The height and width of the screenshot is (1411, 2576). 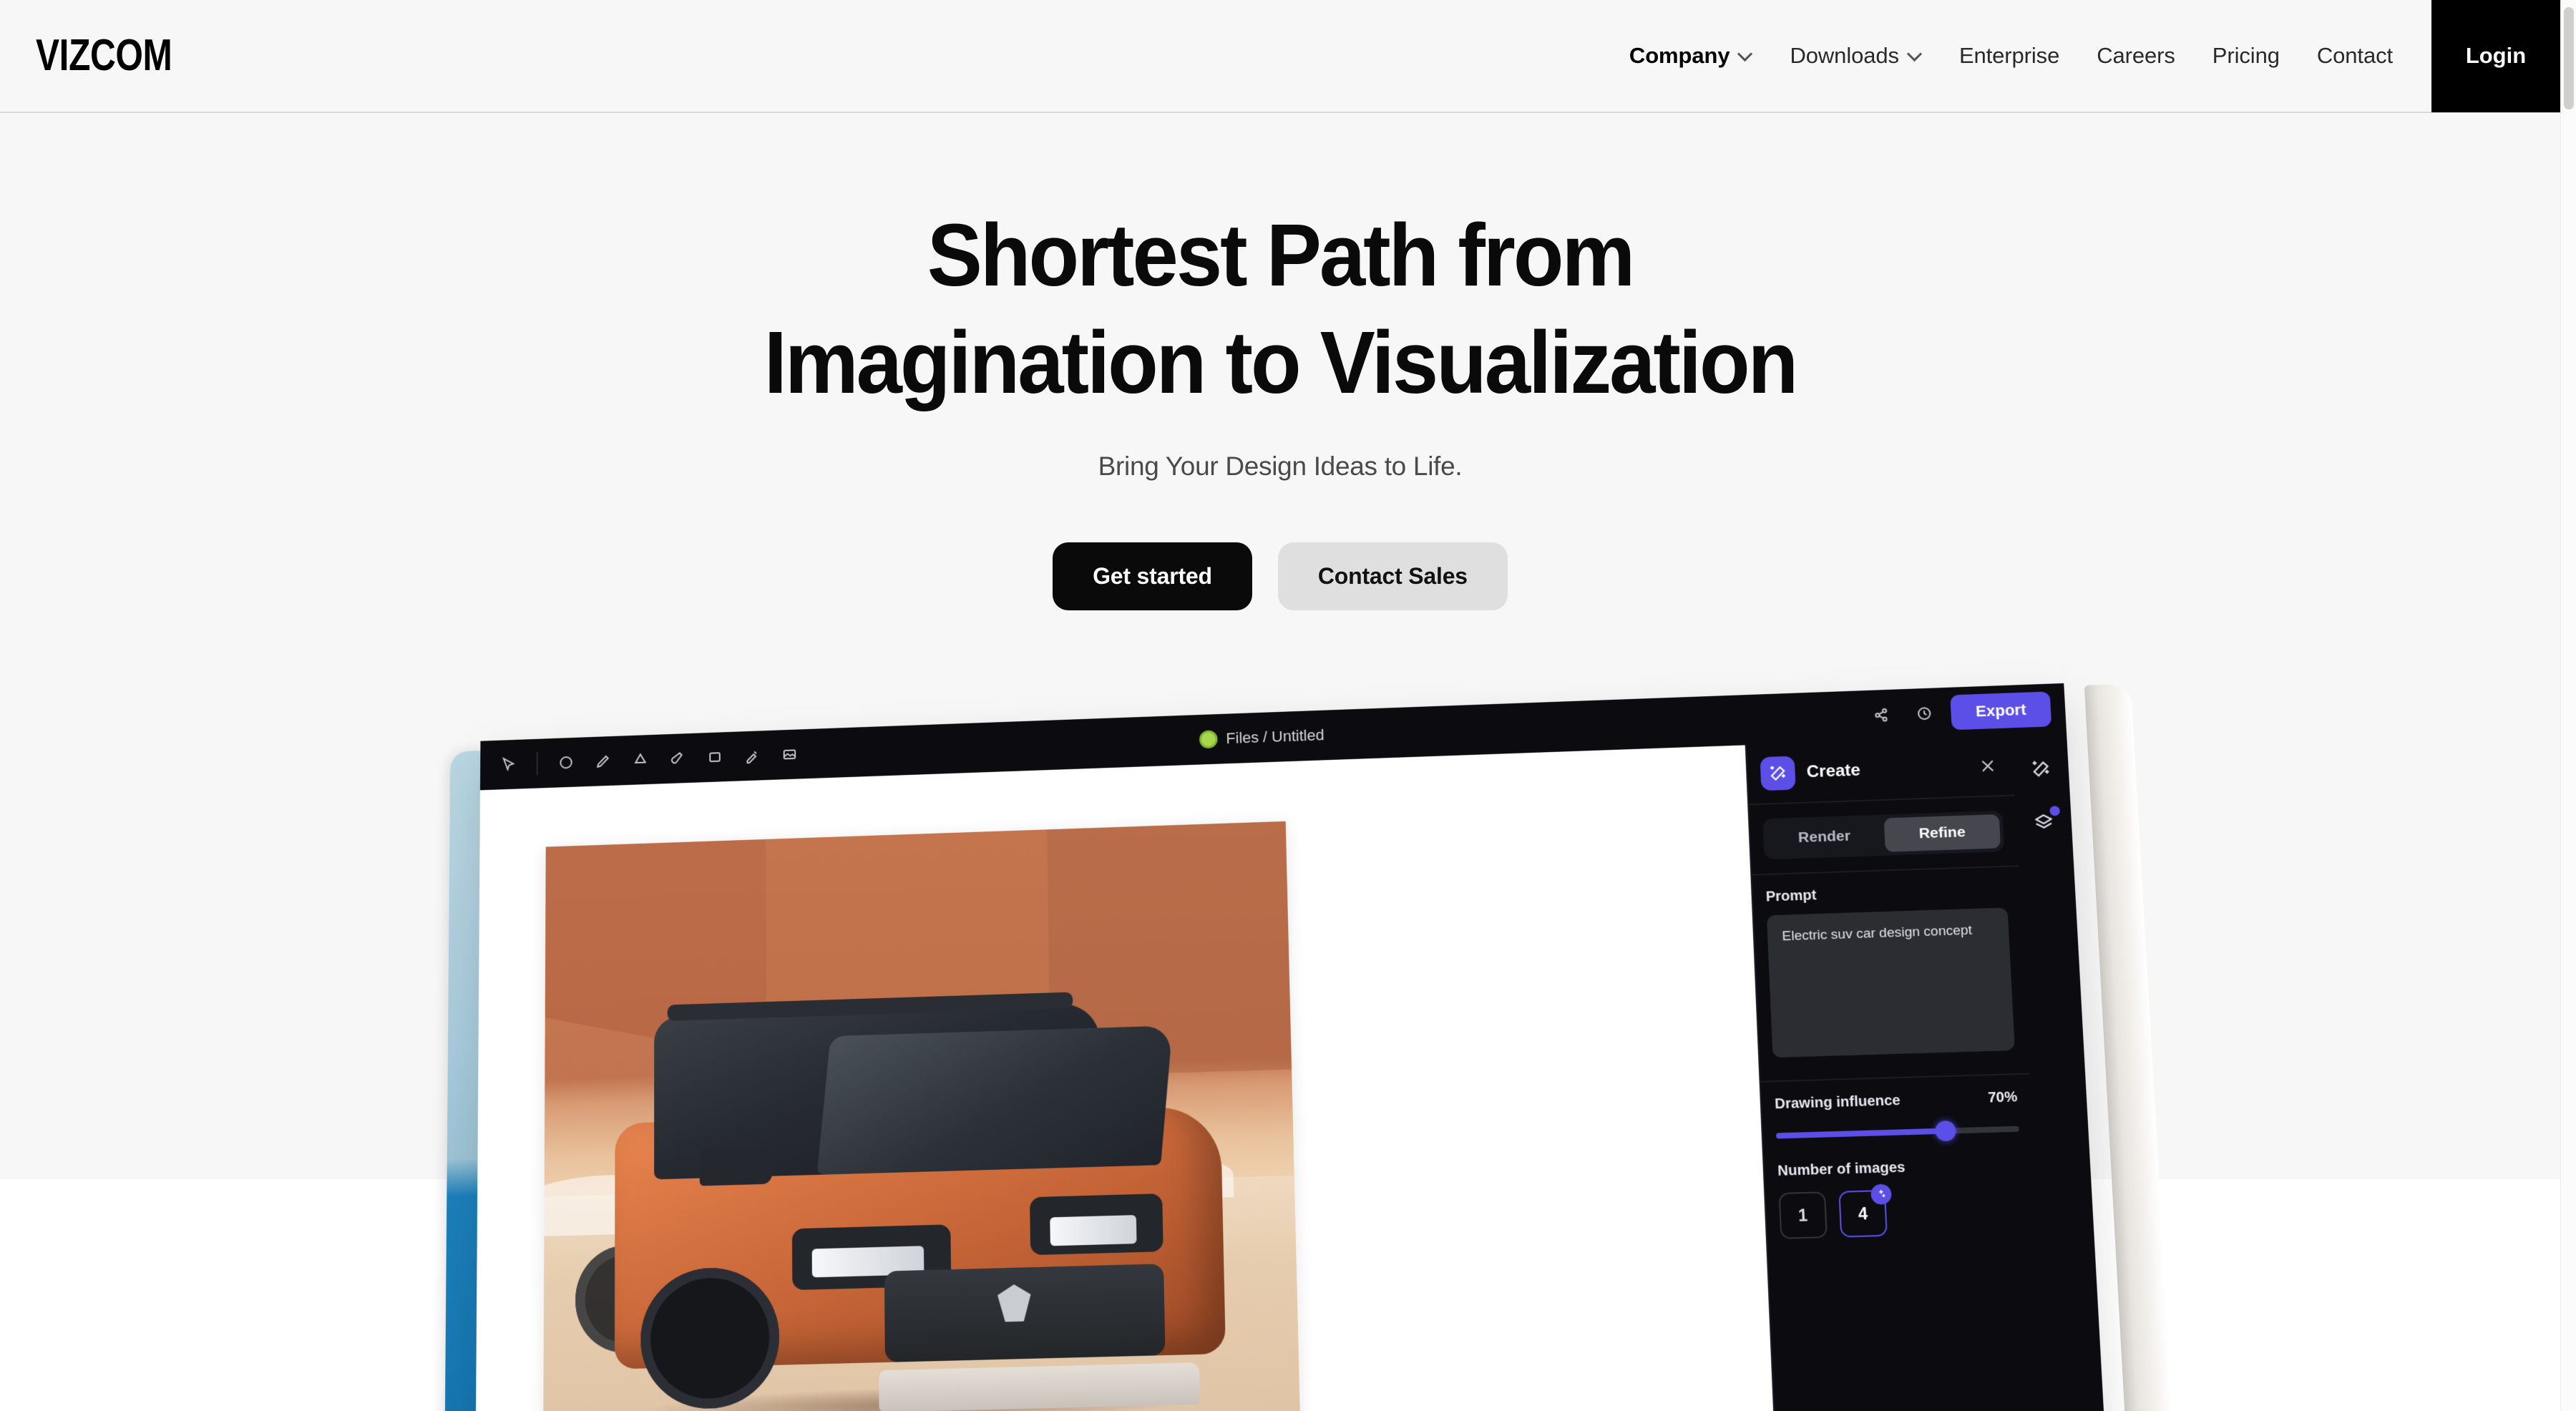 I want to click on tab-refine: Refine, so click(x=1942, y=833).